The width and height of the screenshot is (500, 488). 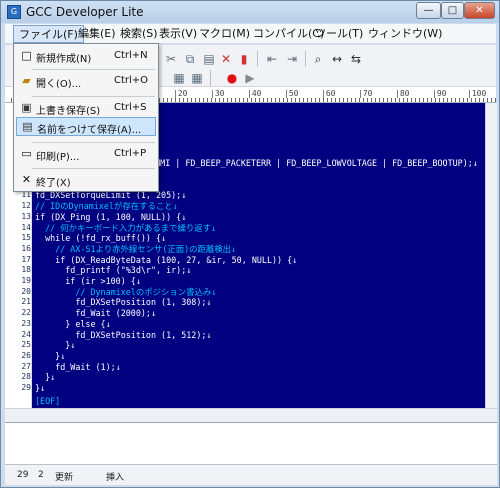 What do you see at coordinates (491, 255) in the screenshot?
I see `vertical-scrollbar` at bounding box center [491, 255].